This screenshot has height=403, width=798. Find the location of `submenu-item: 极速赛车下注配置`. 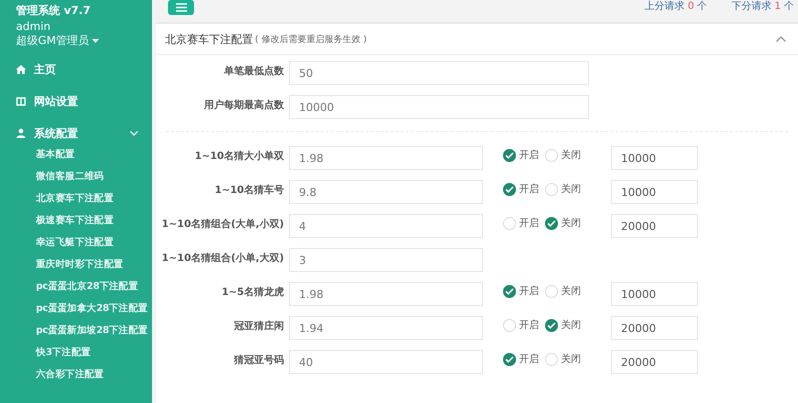

submenu-item: 极速赛车下注配置 is located at coordinates (65, 221).